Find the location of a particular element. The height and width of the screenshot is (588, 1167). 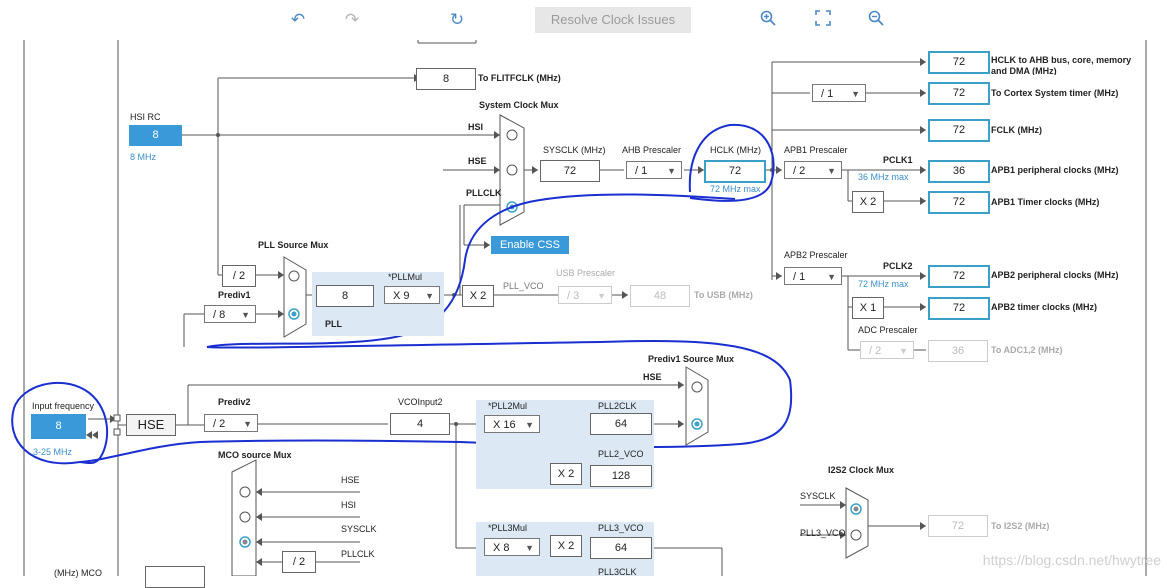

apb1-periph-output: 36 is located at coordinates (959, 171).